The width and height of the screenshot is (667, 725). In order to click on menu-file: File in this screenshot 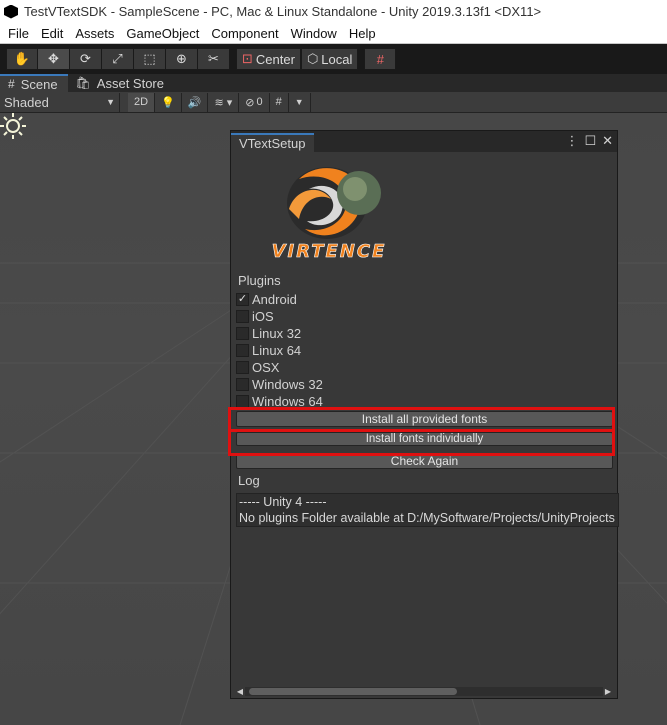, I will do `click(18, 33)`.